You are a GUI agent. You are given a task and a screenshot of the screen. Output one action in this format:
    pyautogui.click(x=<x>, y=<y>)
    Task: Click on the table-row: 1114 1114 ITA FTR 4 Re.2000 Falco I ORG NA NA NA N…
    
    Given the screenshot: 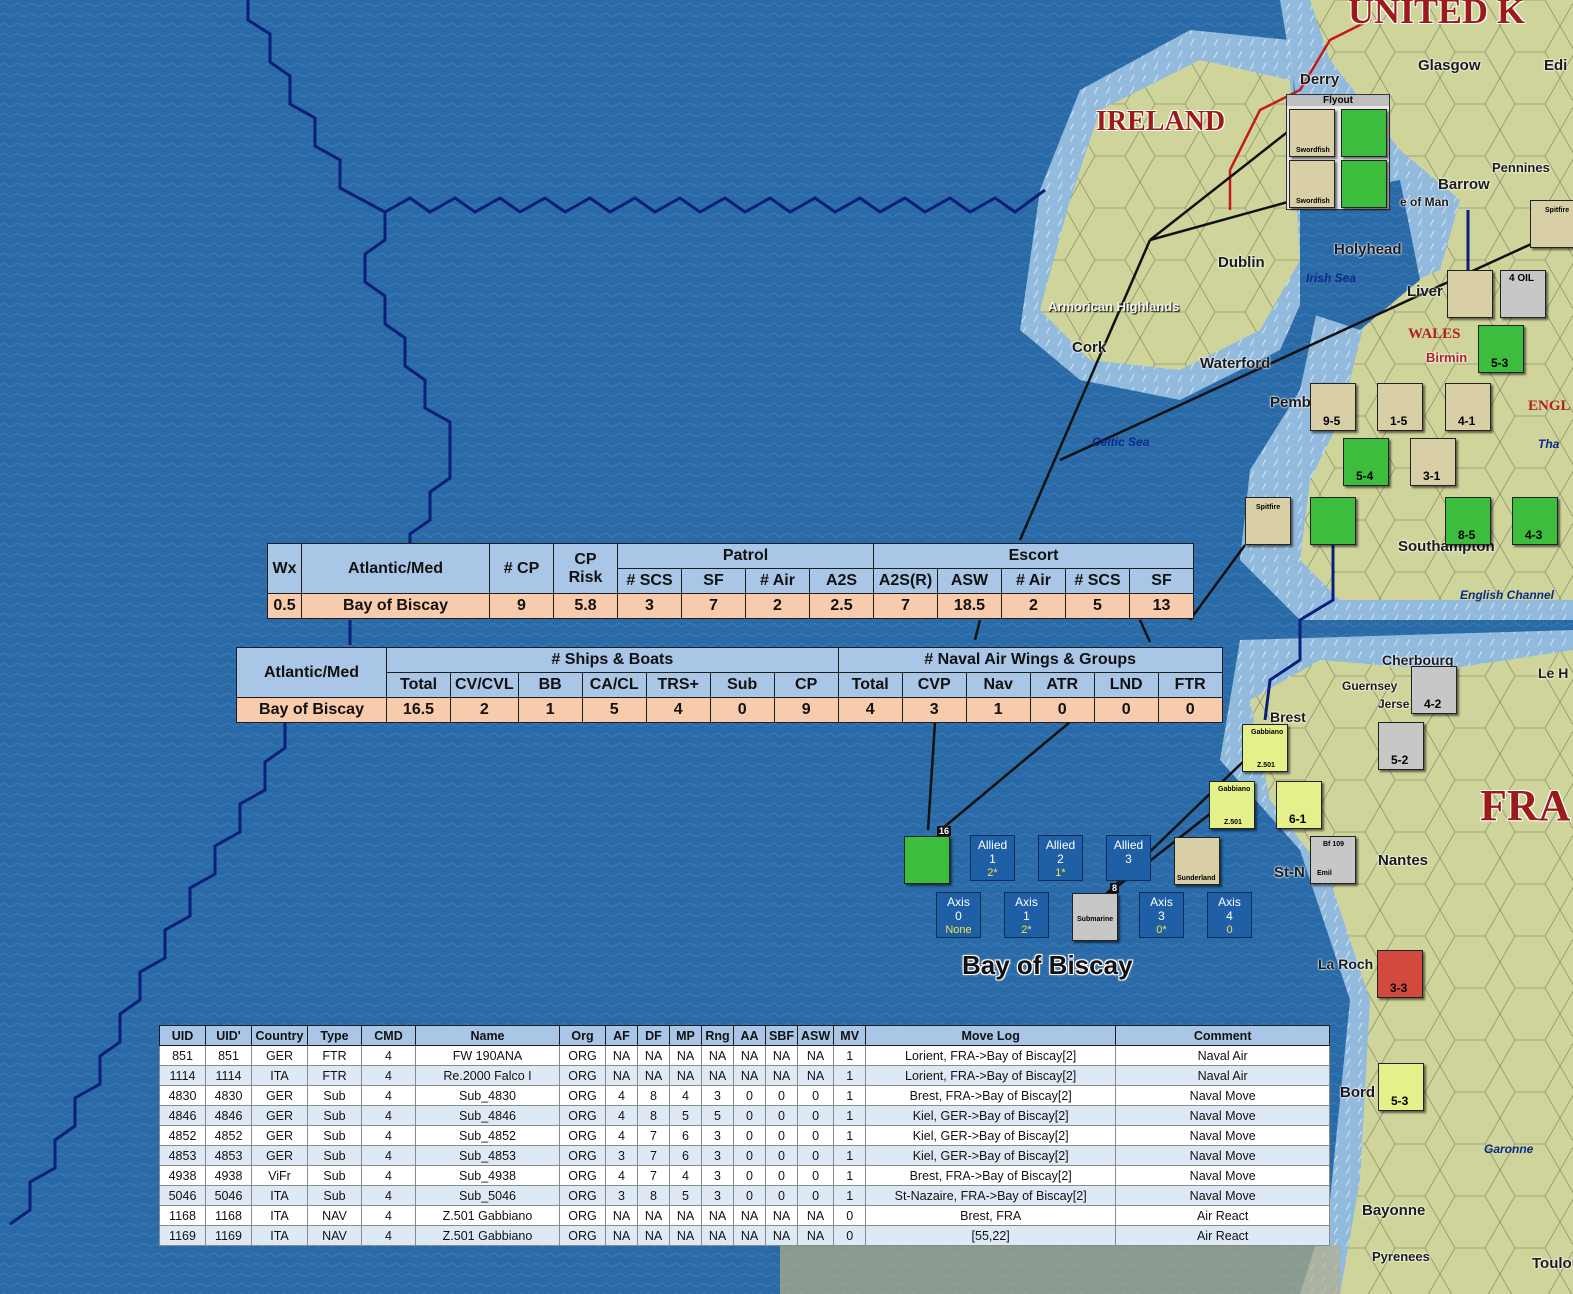 What is the action you would take?
    pyautogui.click(x=745, y=1075)
    